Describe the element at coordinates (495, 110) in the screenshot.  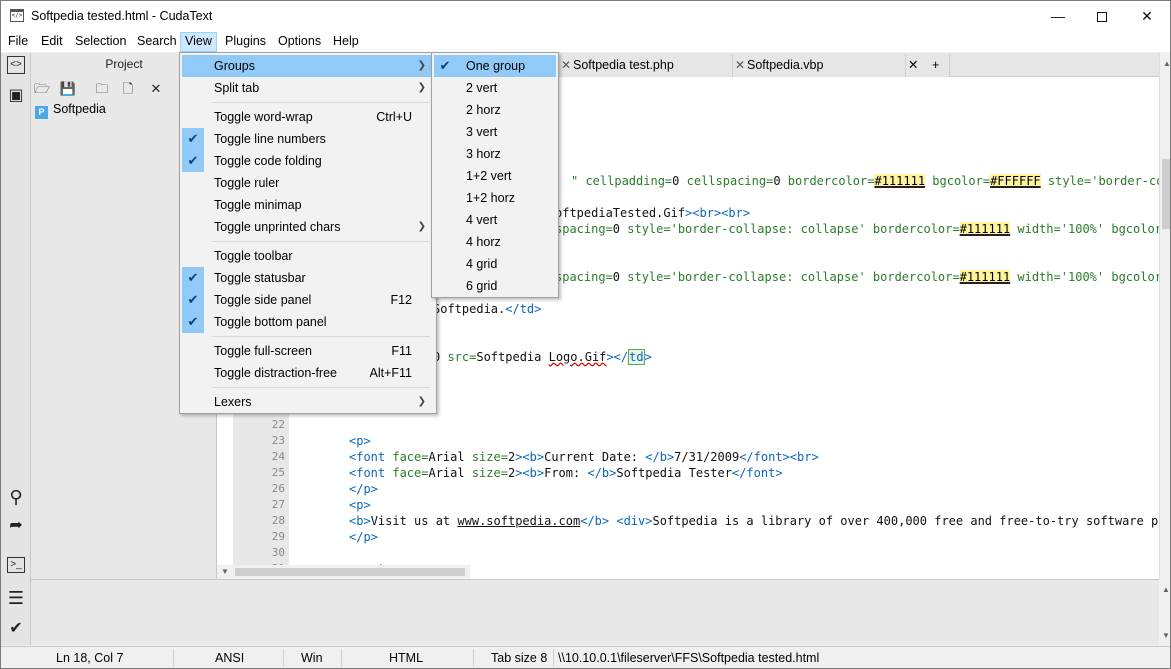
I see `menu-item-2-horz: 2 horz` at that location.